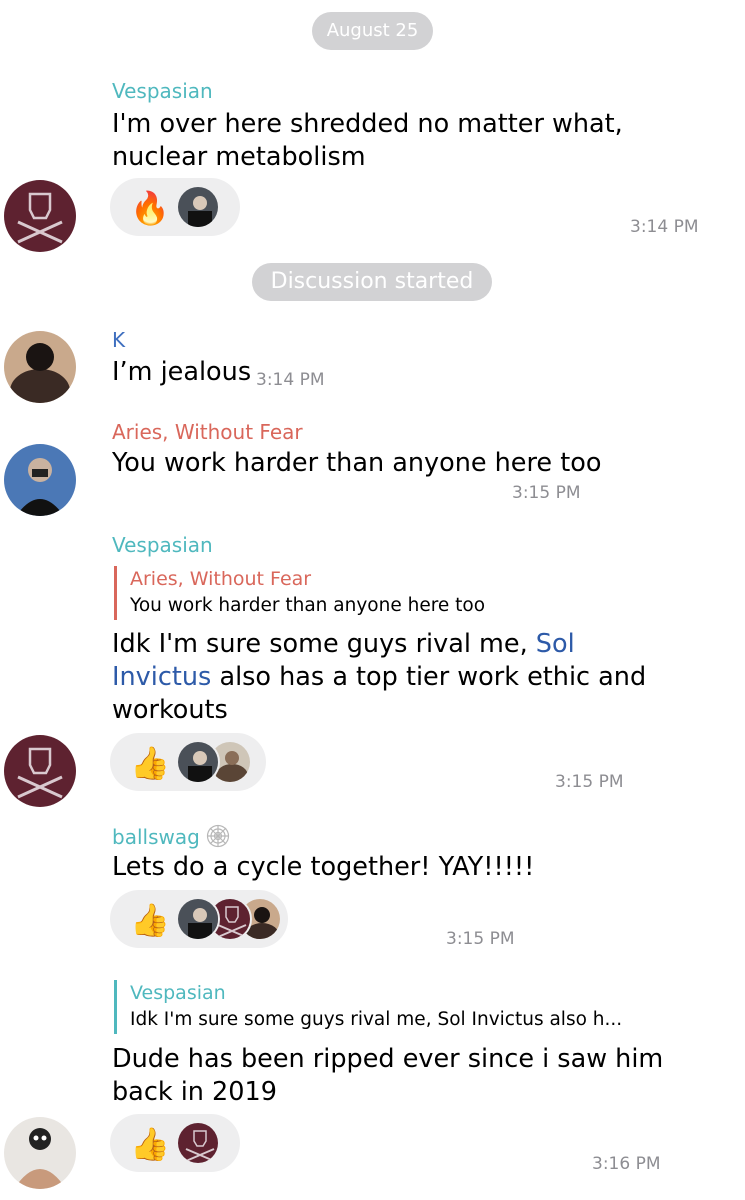  I want to click on sender-name: ballswag, so click(171, 836).